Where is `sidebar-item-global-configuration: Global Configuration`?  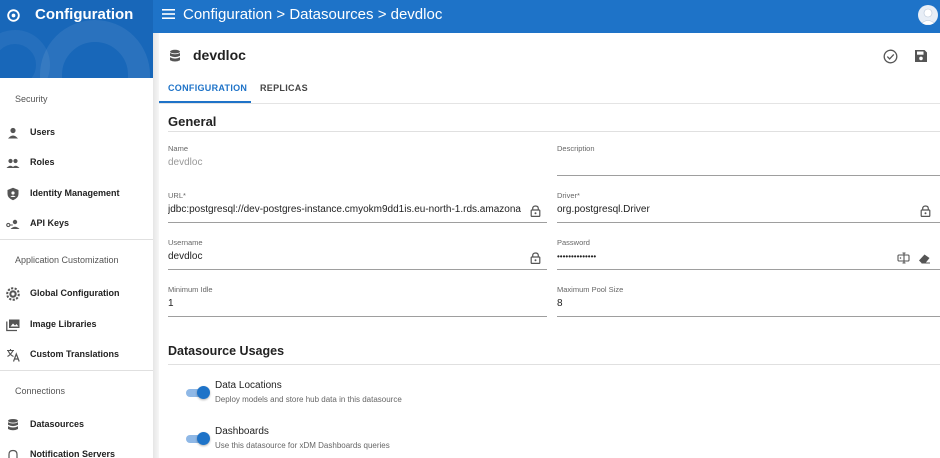 sidebar-item-global-configuration: Global Configuration is located at coordinates (76, 294).